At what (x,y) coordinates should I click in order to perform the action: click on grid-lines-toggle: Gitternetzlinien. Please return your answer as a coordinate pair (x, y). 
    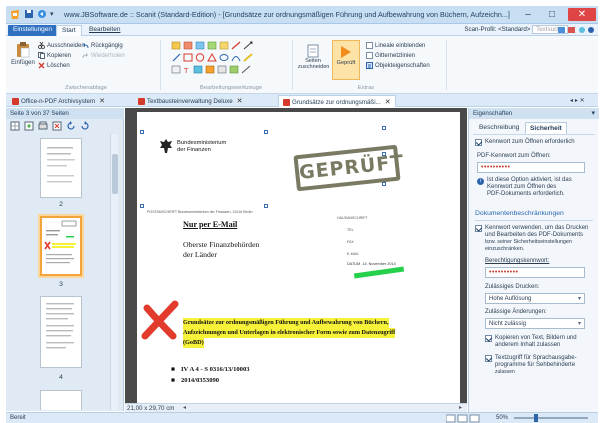
    Looking at the image, I should click on (390, 55).